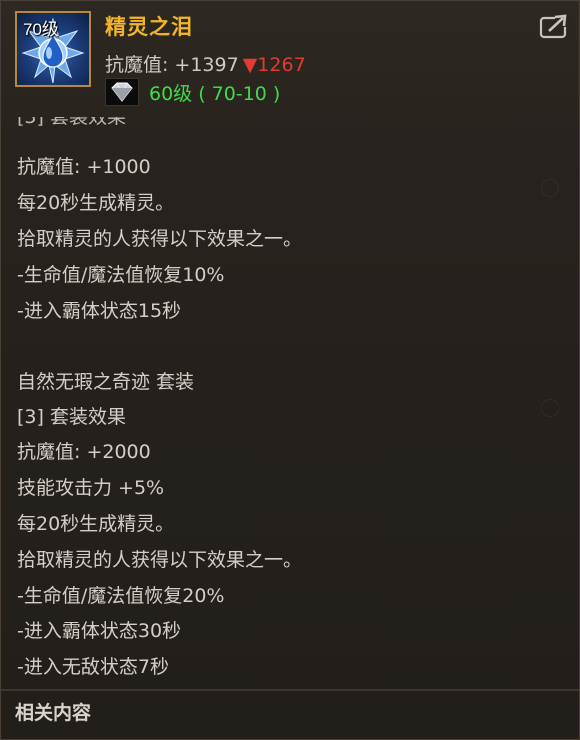 The width and height of the screenshot is (580, 740). I want to click on share-button, so click(555, 26).